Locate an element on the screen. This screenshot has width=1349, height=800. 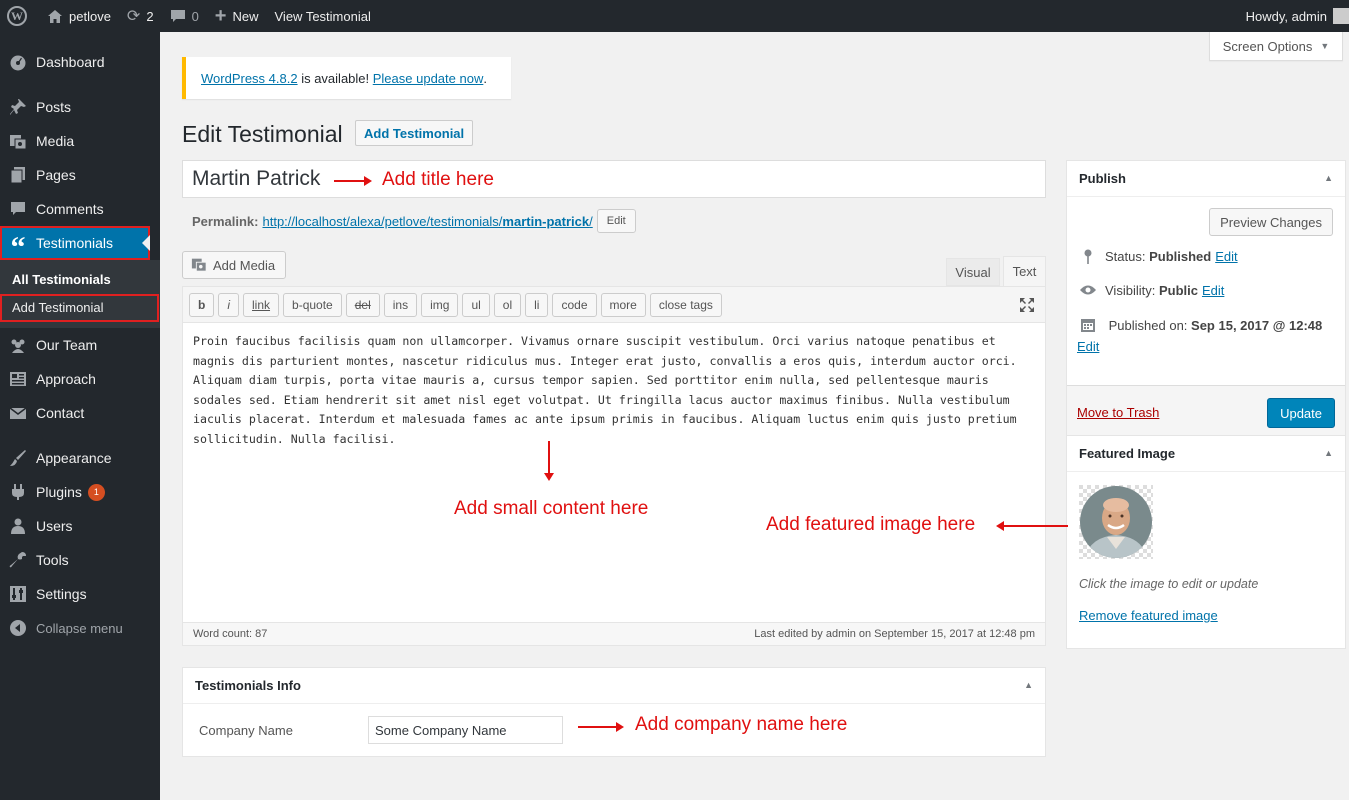
permalink-end: / is located at coordinates (591, 221).